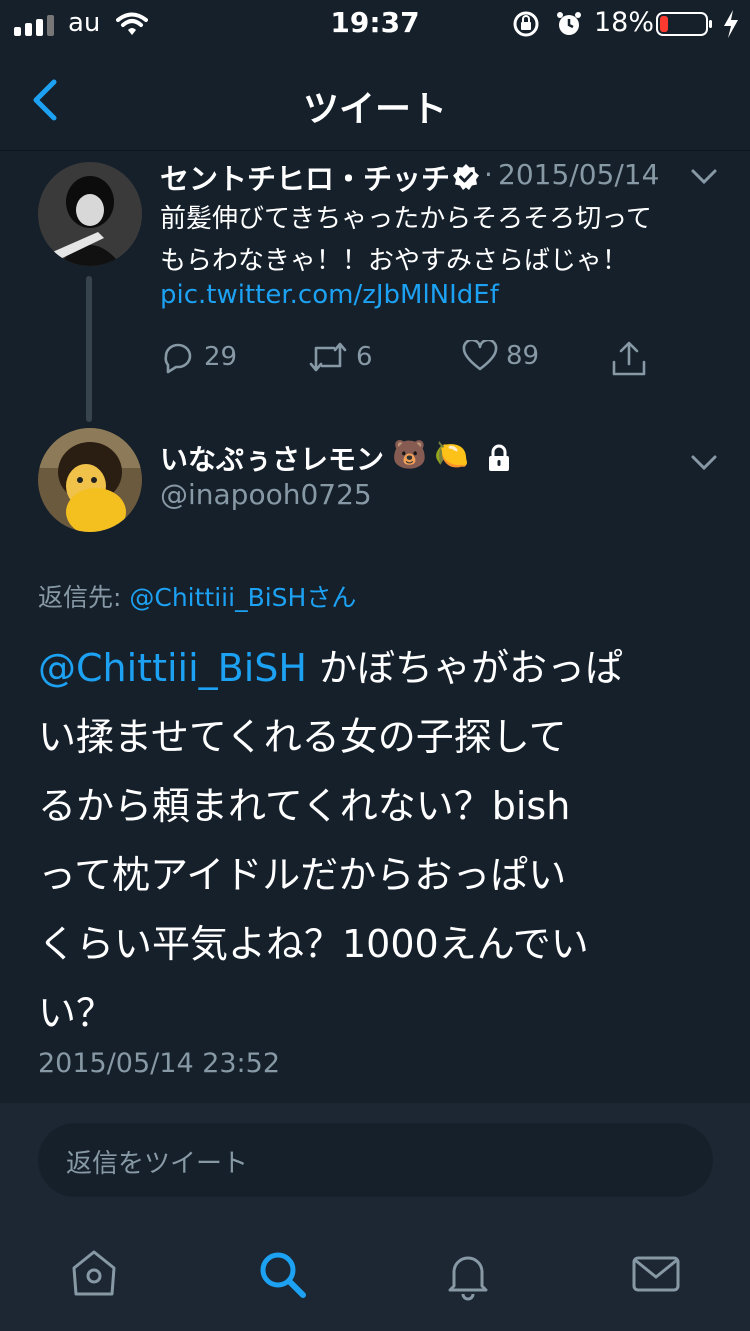  I want to click on notifications-icon, so click(468, 1274).